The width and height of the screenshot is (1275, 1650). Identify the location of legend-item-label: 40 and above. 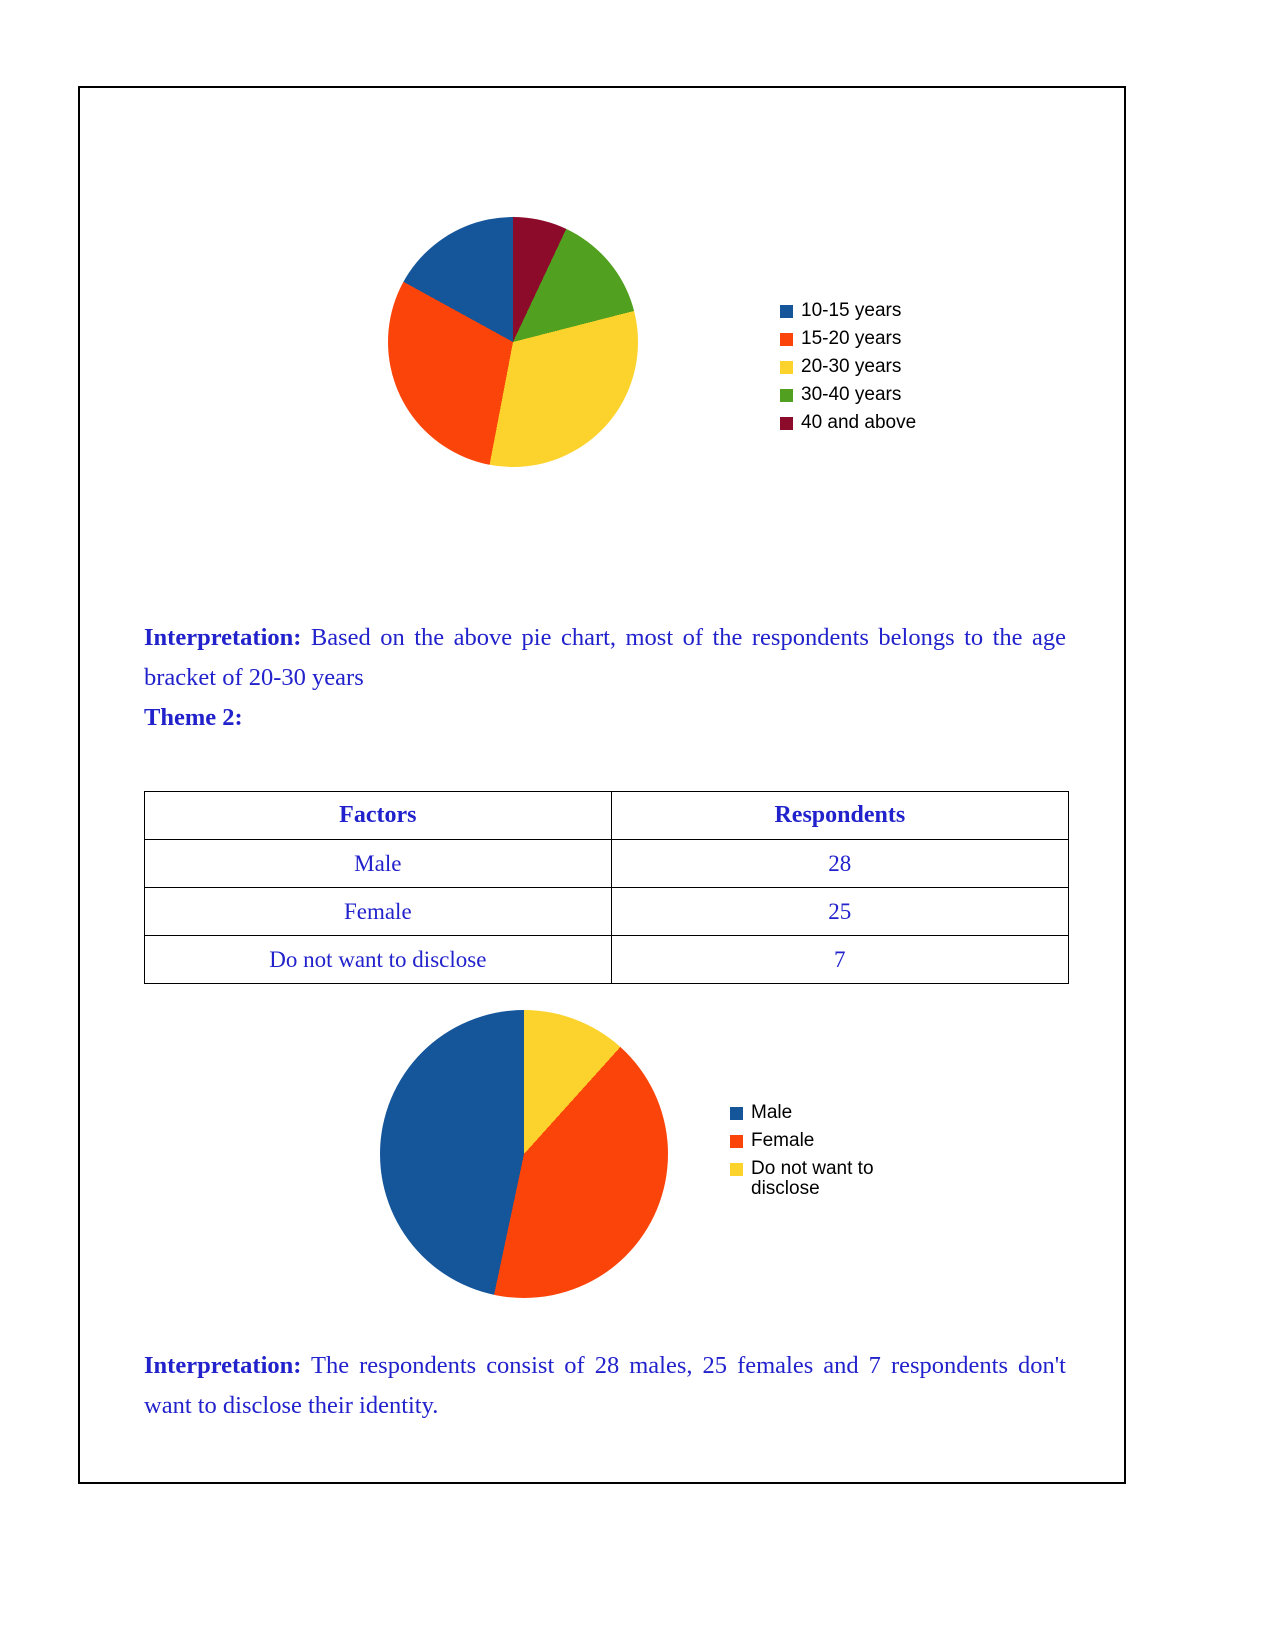
(859, 422).